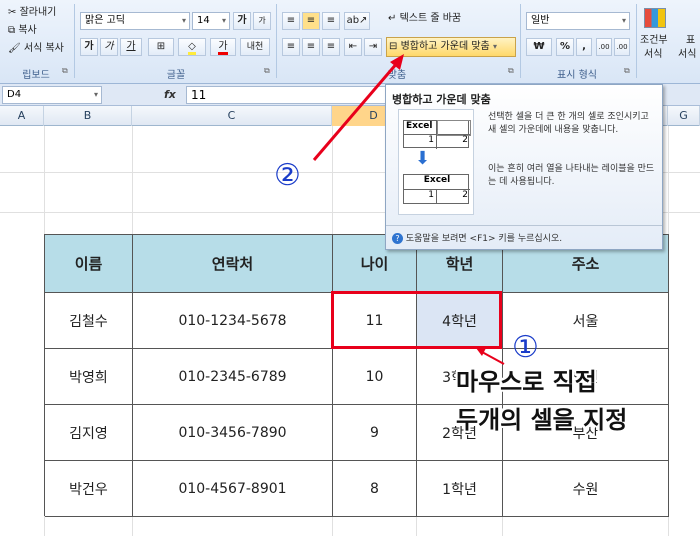 The width and height of the screenshot is (700, 536). I want to click on arrow-head-icon, so click(481, 352).